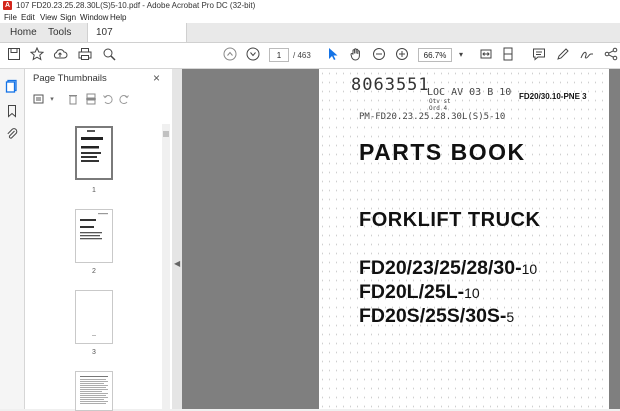 Image resolution: width=620 pixels, height=411 pixels. Describe the element at coordinates (166, 134) in the screenshot. I see `thumbnail-scrollbar-thumb` at that location.